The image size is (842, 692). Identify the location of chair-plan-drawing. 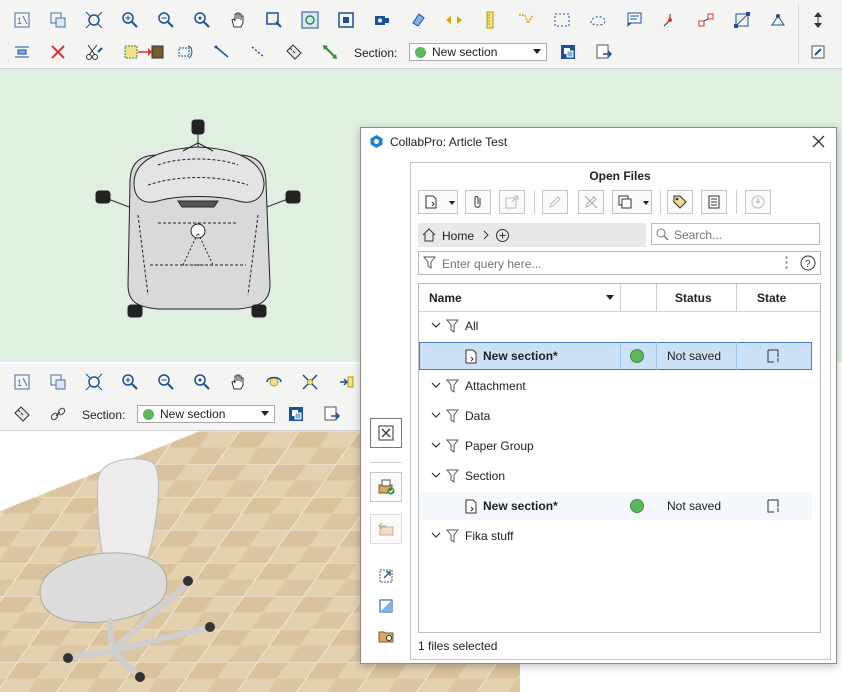
(200, 220).